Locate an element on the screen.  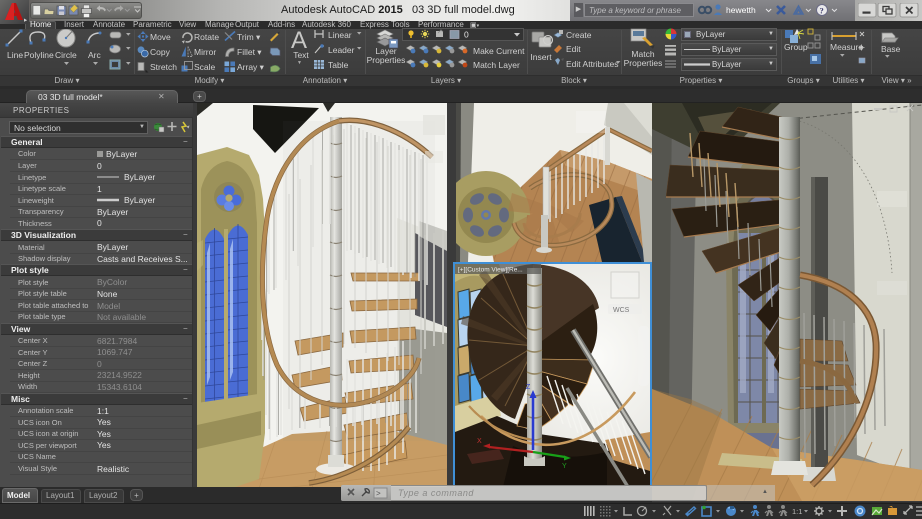
svg-text: Linear is located at coordinates (340, 35).